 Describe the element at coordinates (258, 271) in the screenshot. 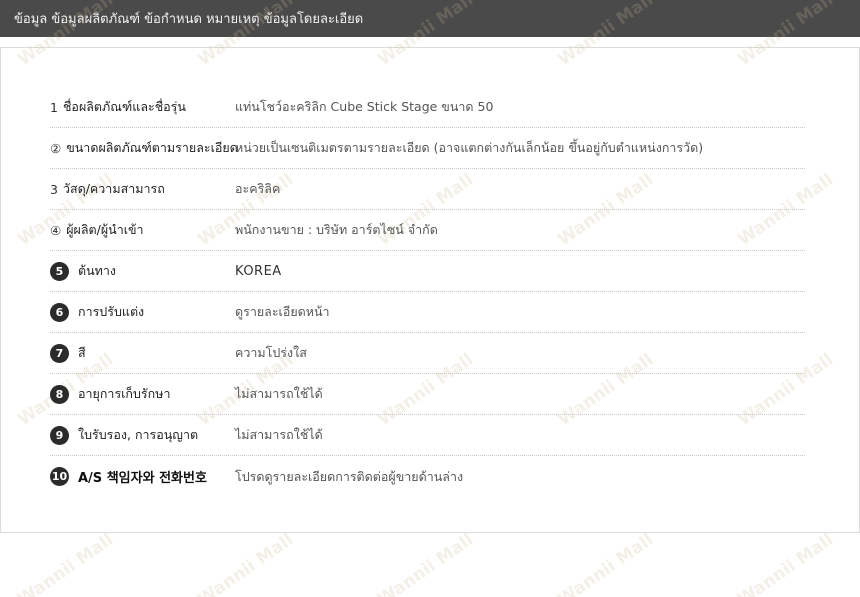

I see `spec-value: KOREA` at that location.